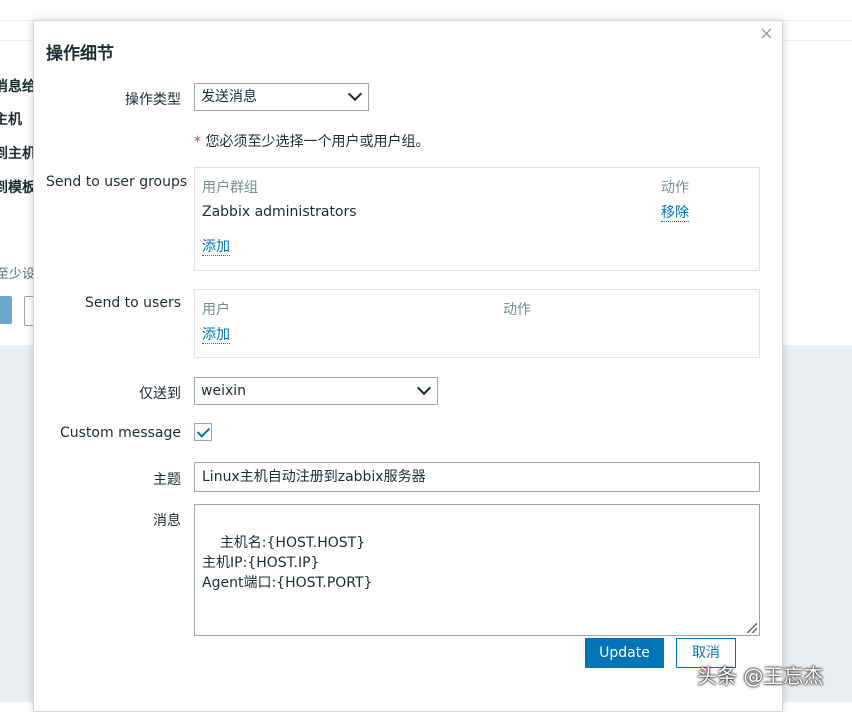  I want to click on required-star: *, so click(197, 142).